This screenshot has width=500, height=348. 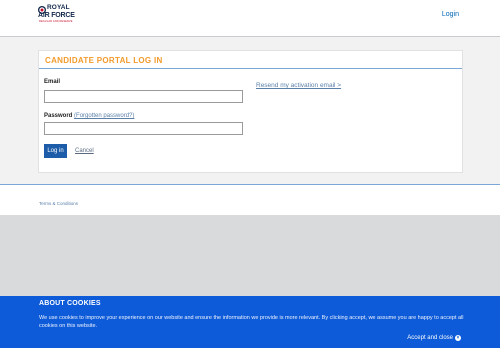 What do you see at coordinates (143, 96) in the screenshot?
I see `email-field` at bounding box center [143, 96].